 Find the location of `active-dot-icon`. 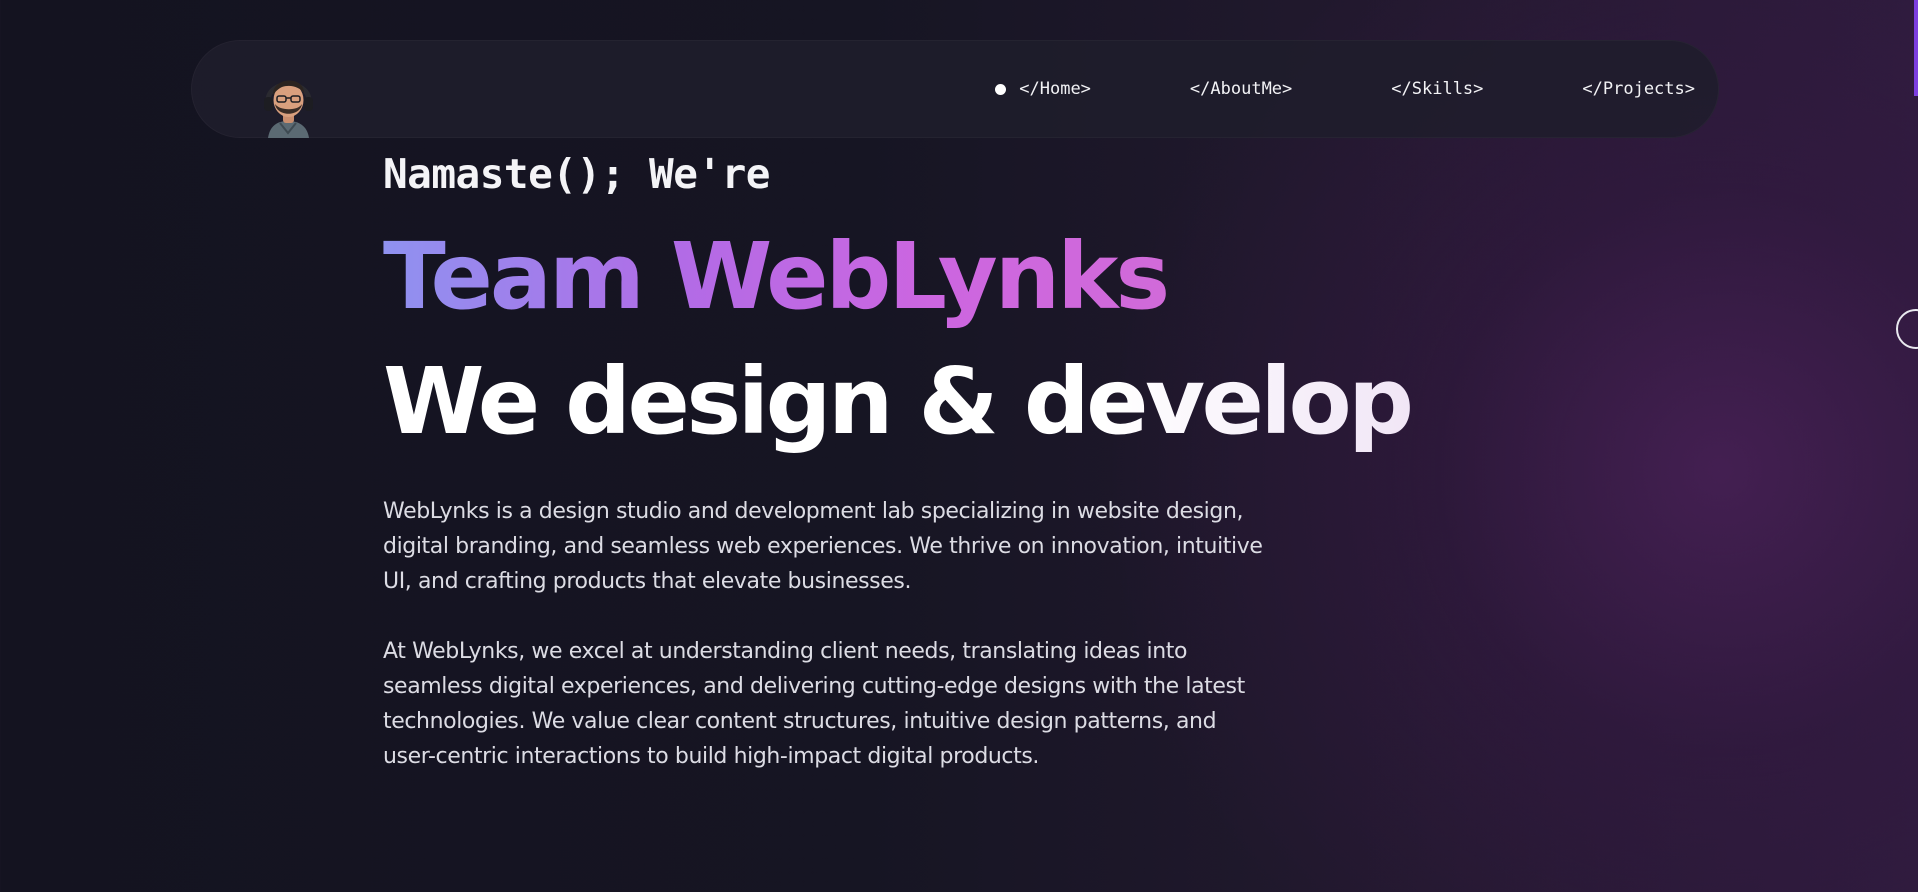

active-dot-icon is located at coordinates (1001, 89).